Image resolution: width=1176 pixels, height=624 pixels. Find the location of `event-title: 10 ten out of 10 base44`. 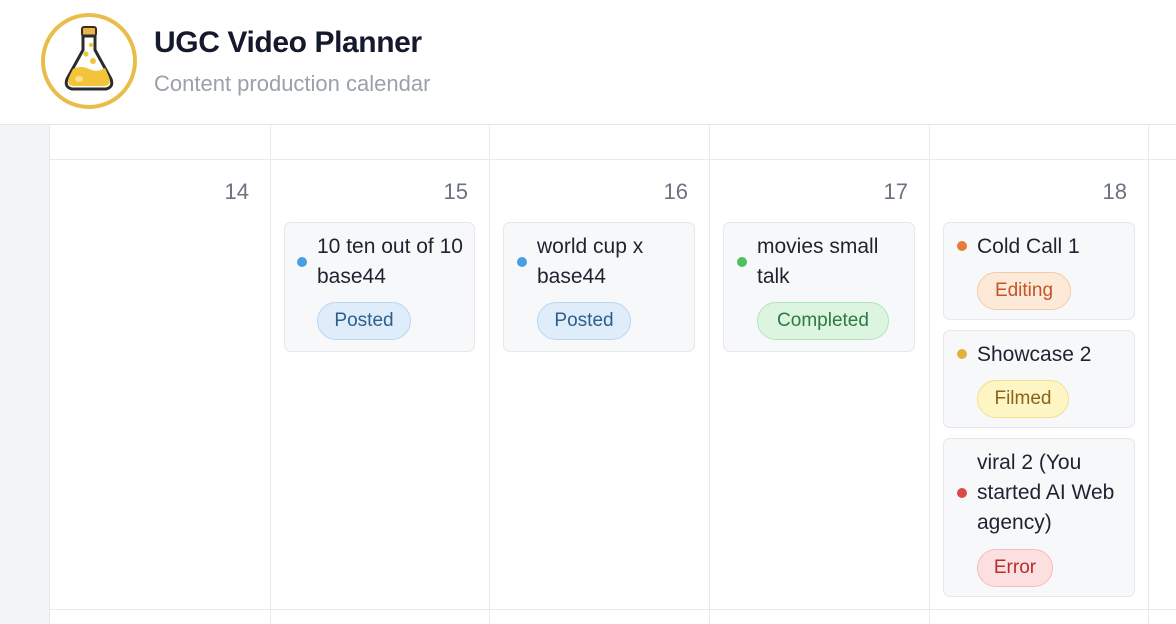

event-title: 10 ten out of 10 base44 is located at coordinates (390, 261).